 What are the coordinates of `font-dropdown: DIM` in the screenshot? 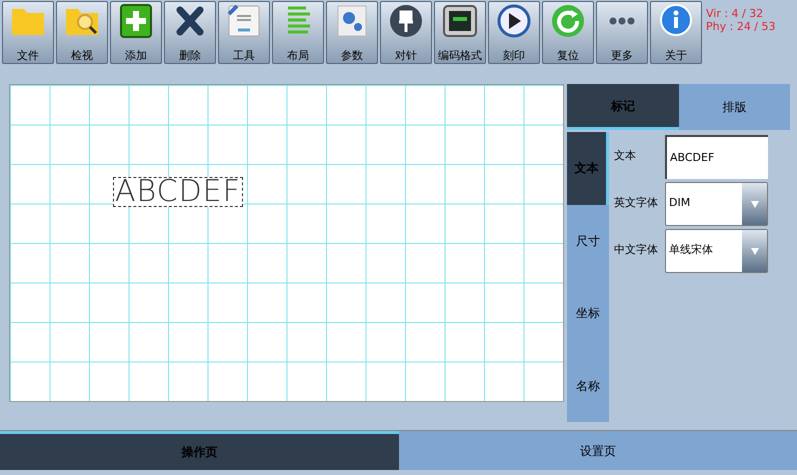 It's located at (716, 204).